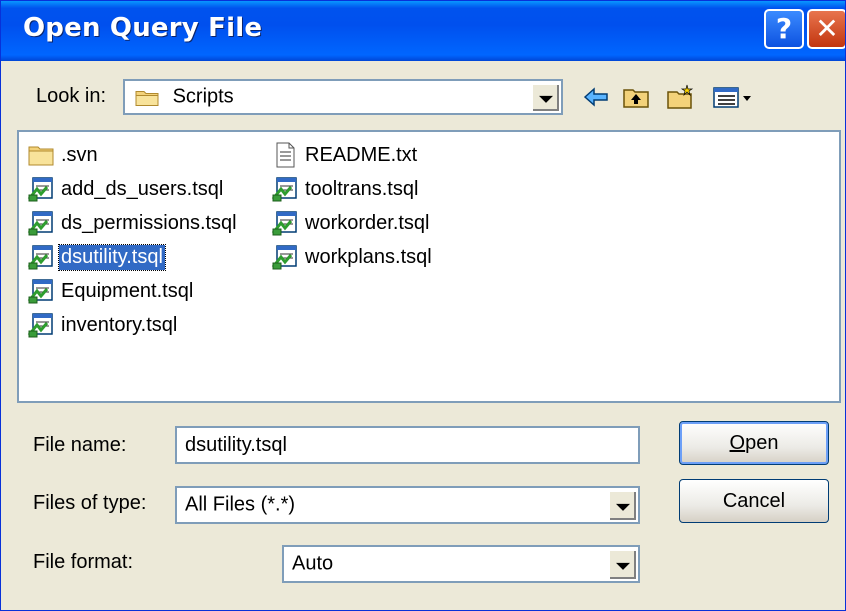 This screenshot has height=611, width=846. Describe the element at coordinates (142, 188) in the screenshot. I see `file-item-name: add_ds_users.tsql` at that location.